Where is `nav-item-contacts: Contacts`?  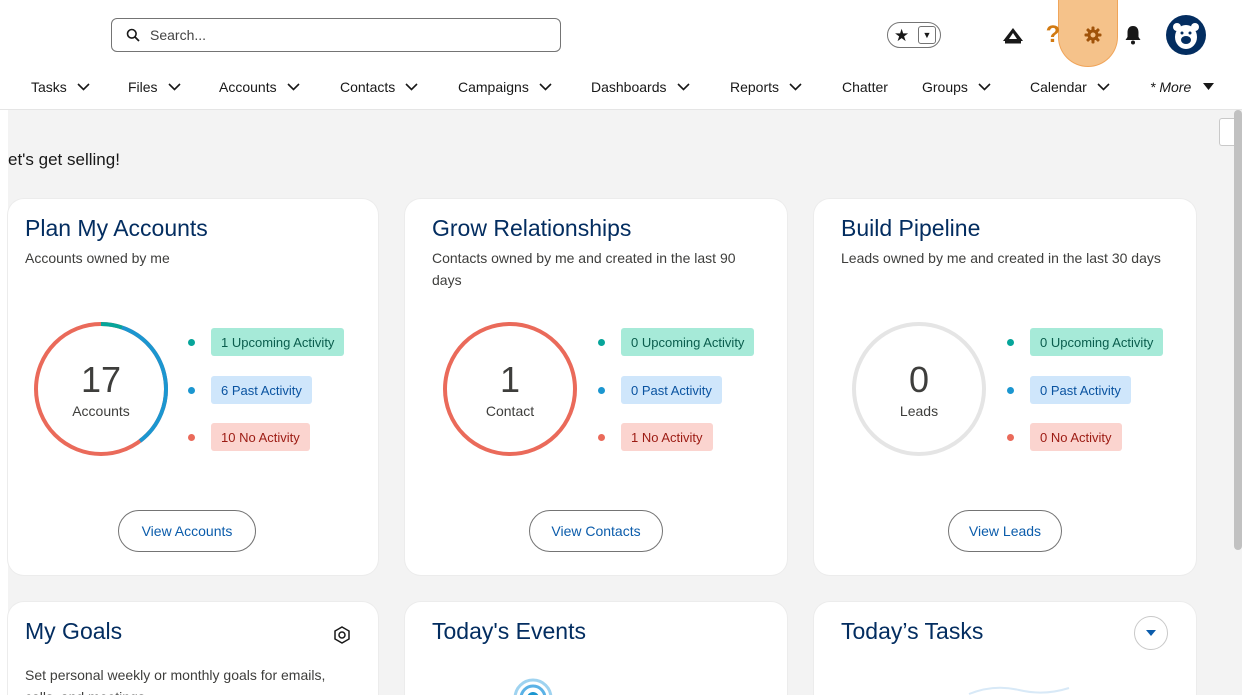
nav-item-contacts: Contacts is located at coordinates (379, 87).